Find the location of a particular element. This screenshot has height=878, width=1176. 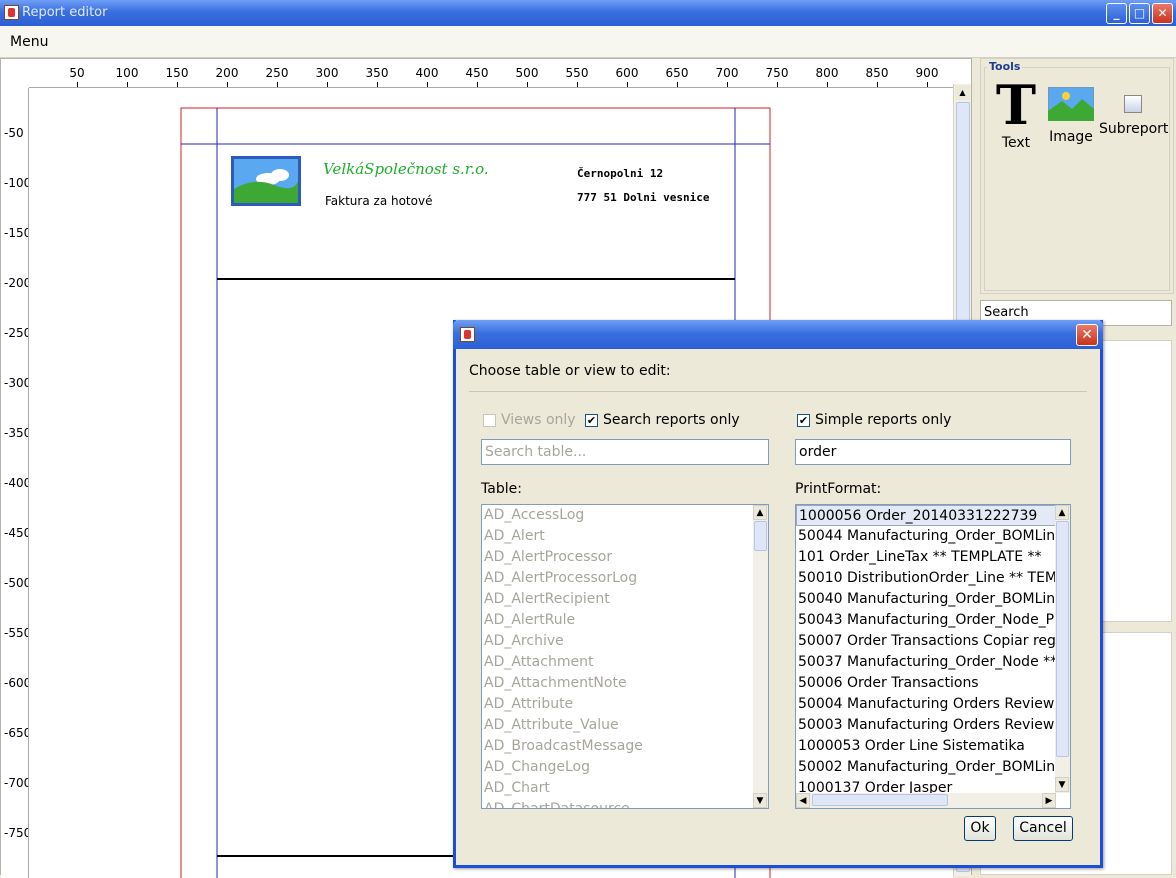

table-list-item: AD_Archive is located at coordinates (625, 641).